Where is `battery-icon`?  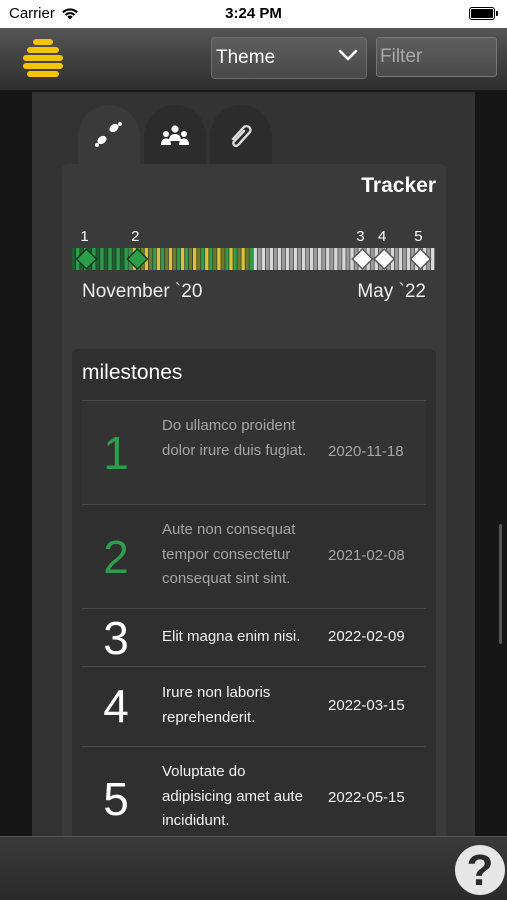
battery-icon is located at coordinates (483, 13).